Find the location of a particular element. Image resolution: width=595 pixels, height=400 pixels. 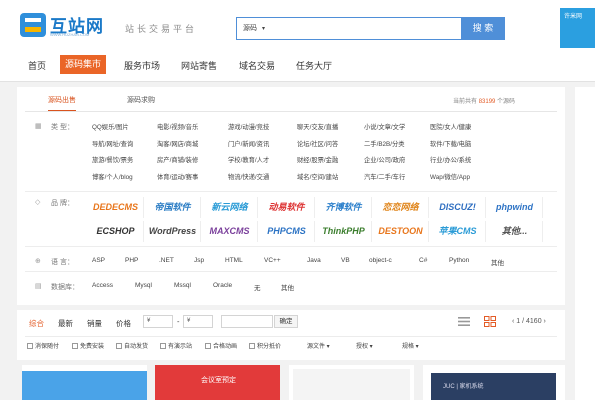

filter-checkbox: 有演示站 is located at coordinates (176, 345).